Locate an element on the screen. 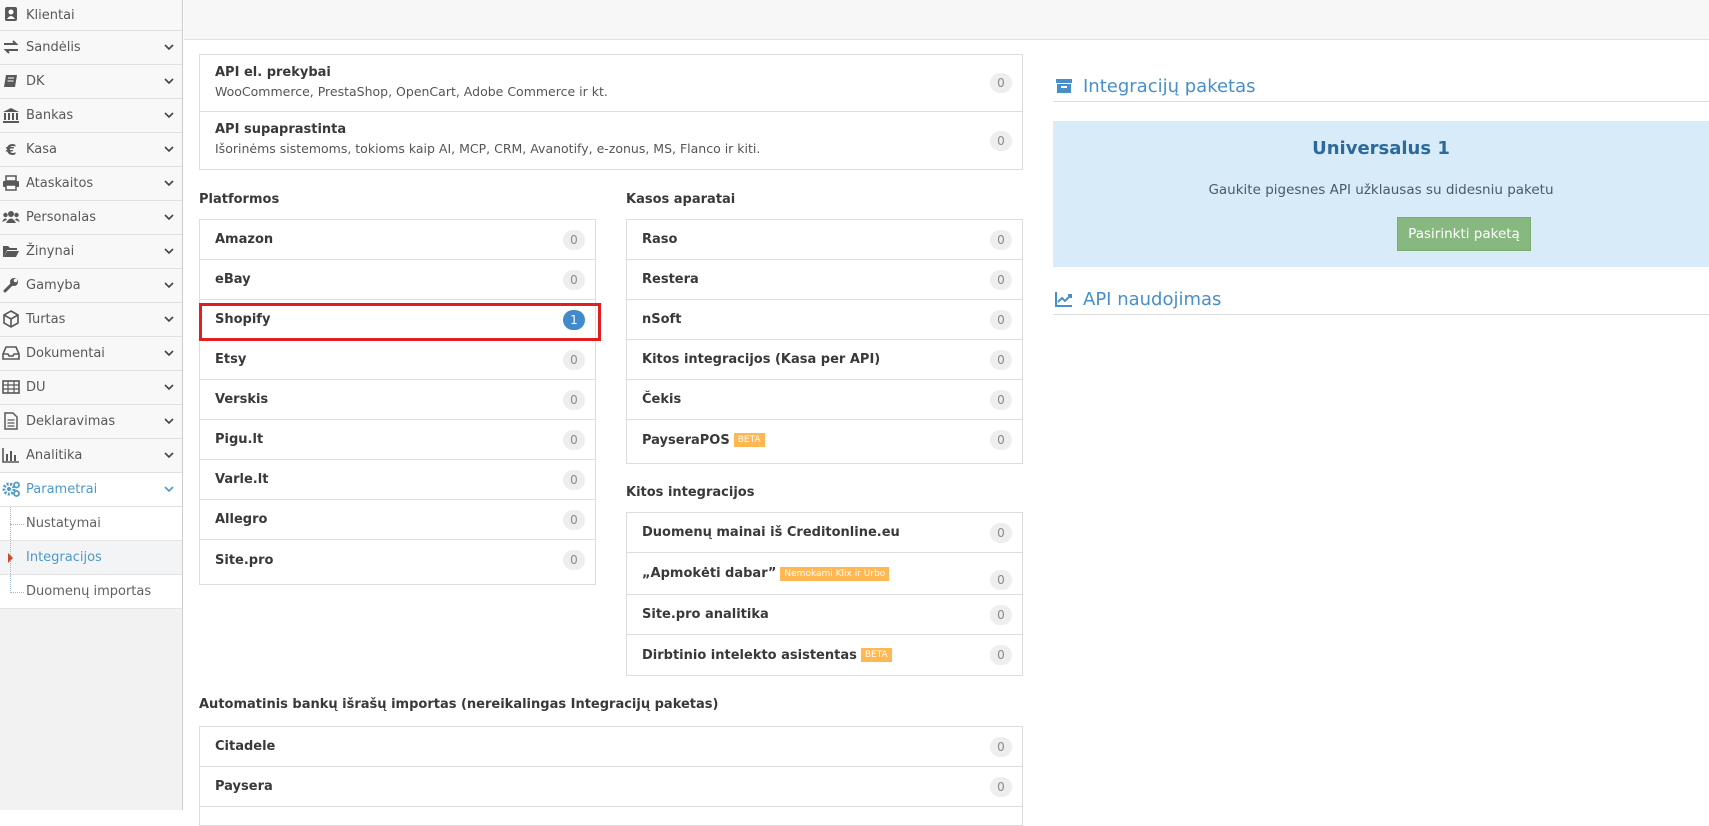  platform-row-shopify: Shopify 1 is located at coordinates (397, 320).